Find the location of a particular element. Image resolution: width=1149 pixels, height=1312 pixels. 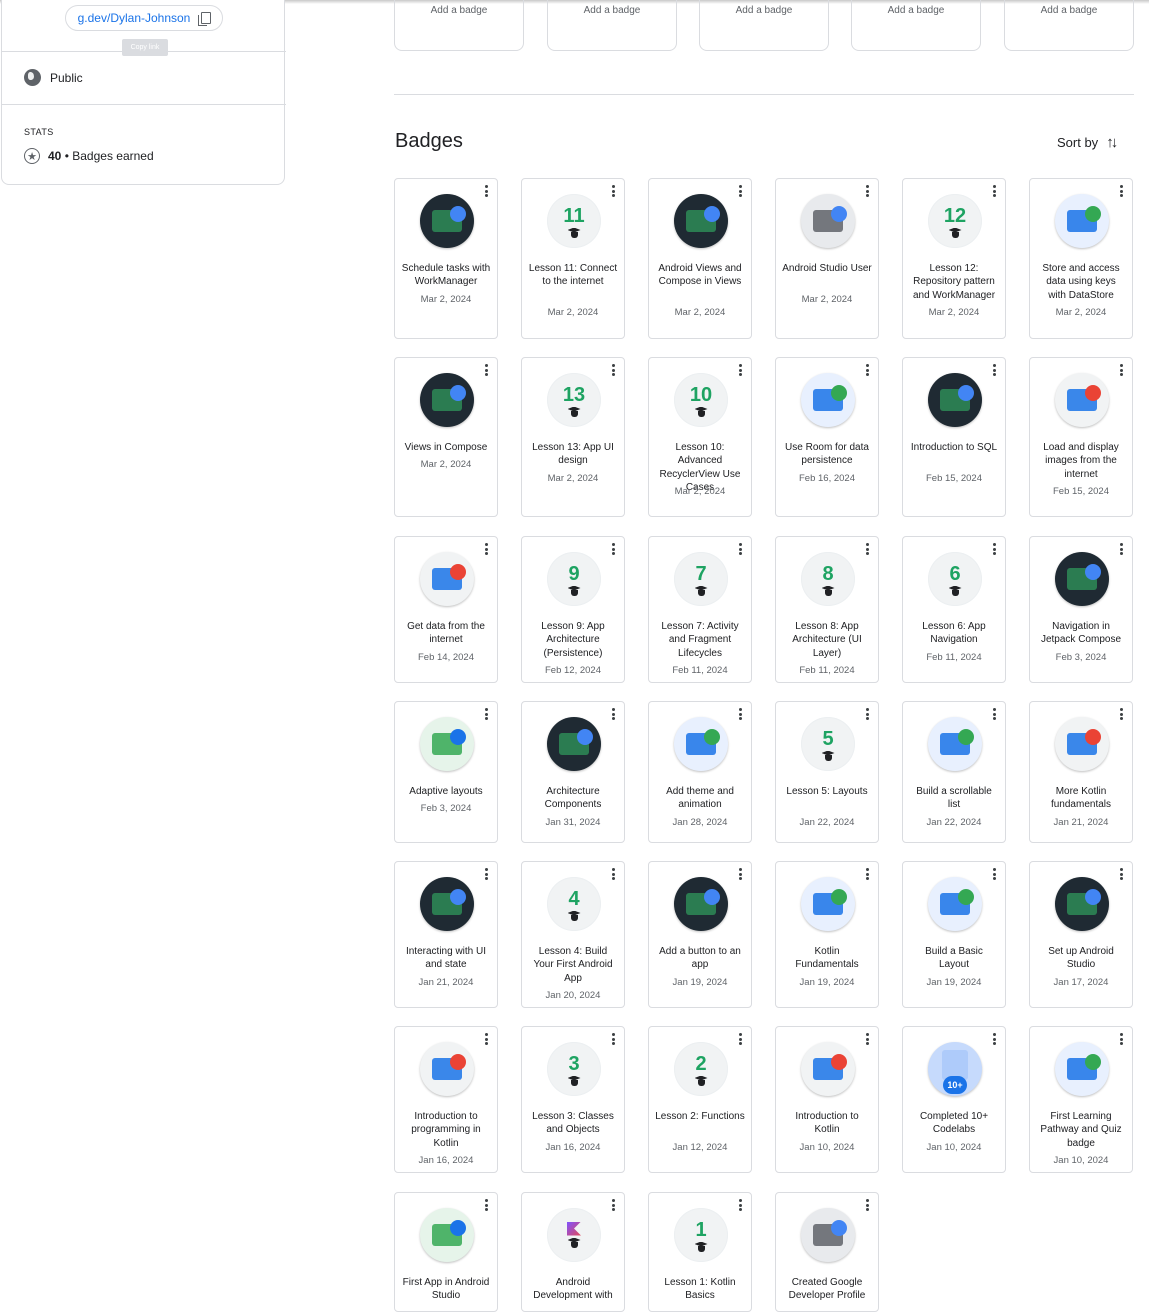

basic-layout-badge-icon is located at coordinates (955, 904).